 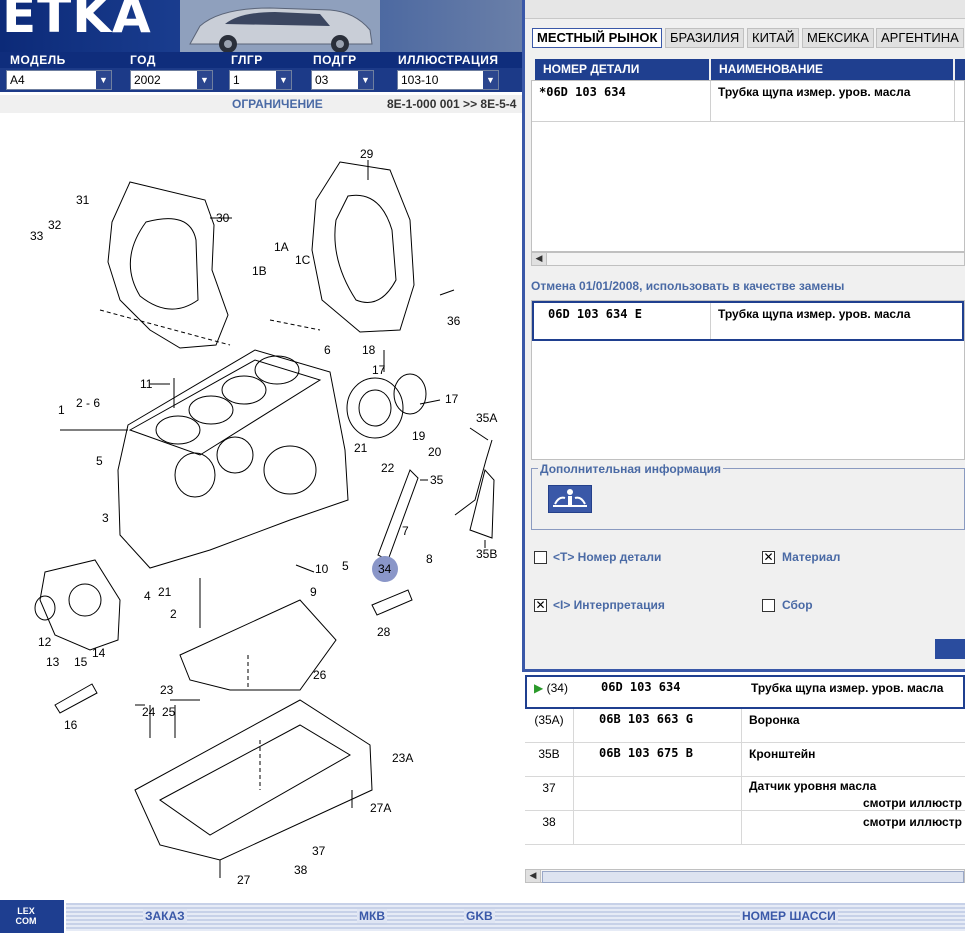 What do you see at coordinates (813, 786) in the screenshot?
I see `part-name-cell: Датчик уровня масла` at bounding box center [813, 786].